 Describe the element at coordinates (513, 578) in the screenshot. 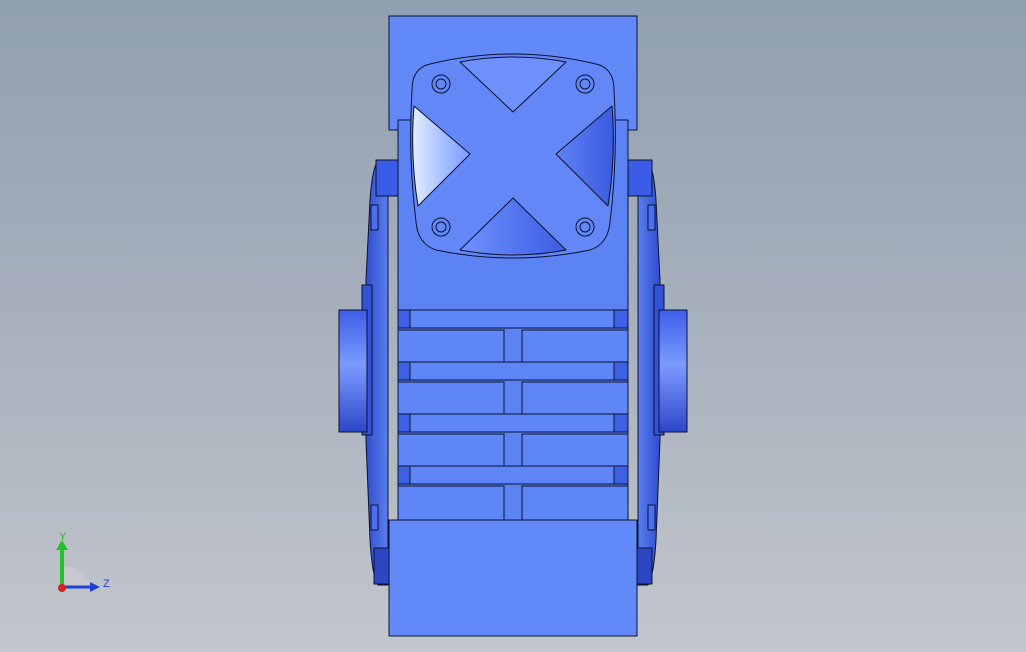

I see `bottom-mounting-block` at that location.